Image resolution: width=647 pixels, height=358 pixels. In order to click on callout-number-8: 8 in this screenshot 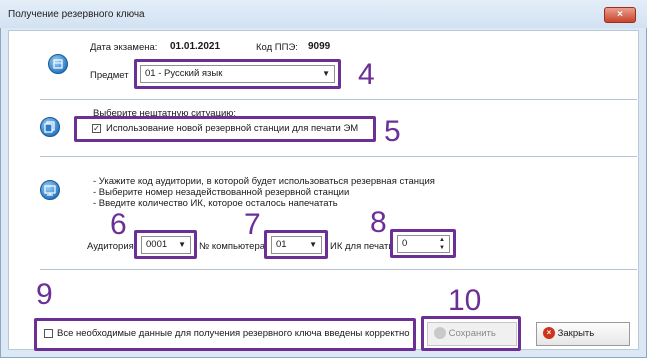, I will do `click(378, 222)`.